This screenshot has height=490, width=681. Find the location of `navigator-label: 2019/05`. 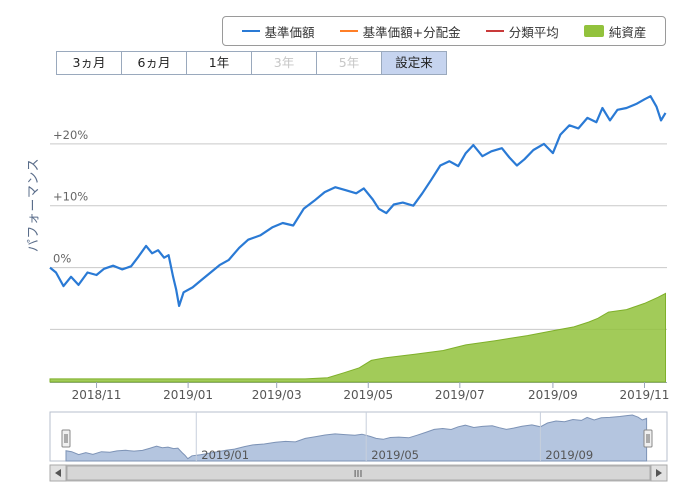

navigator-label: 2019/05 is located at coordinates (395, 455).